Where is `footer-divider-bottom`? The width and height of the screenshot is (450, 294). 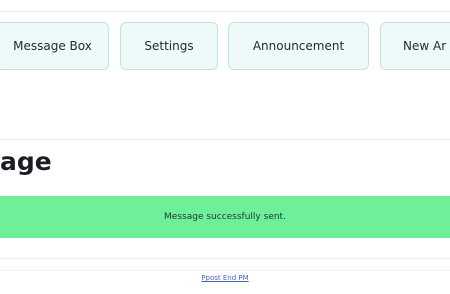
footer-divider-bottom is located at coordinates (225, 270).